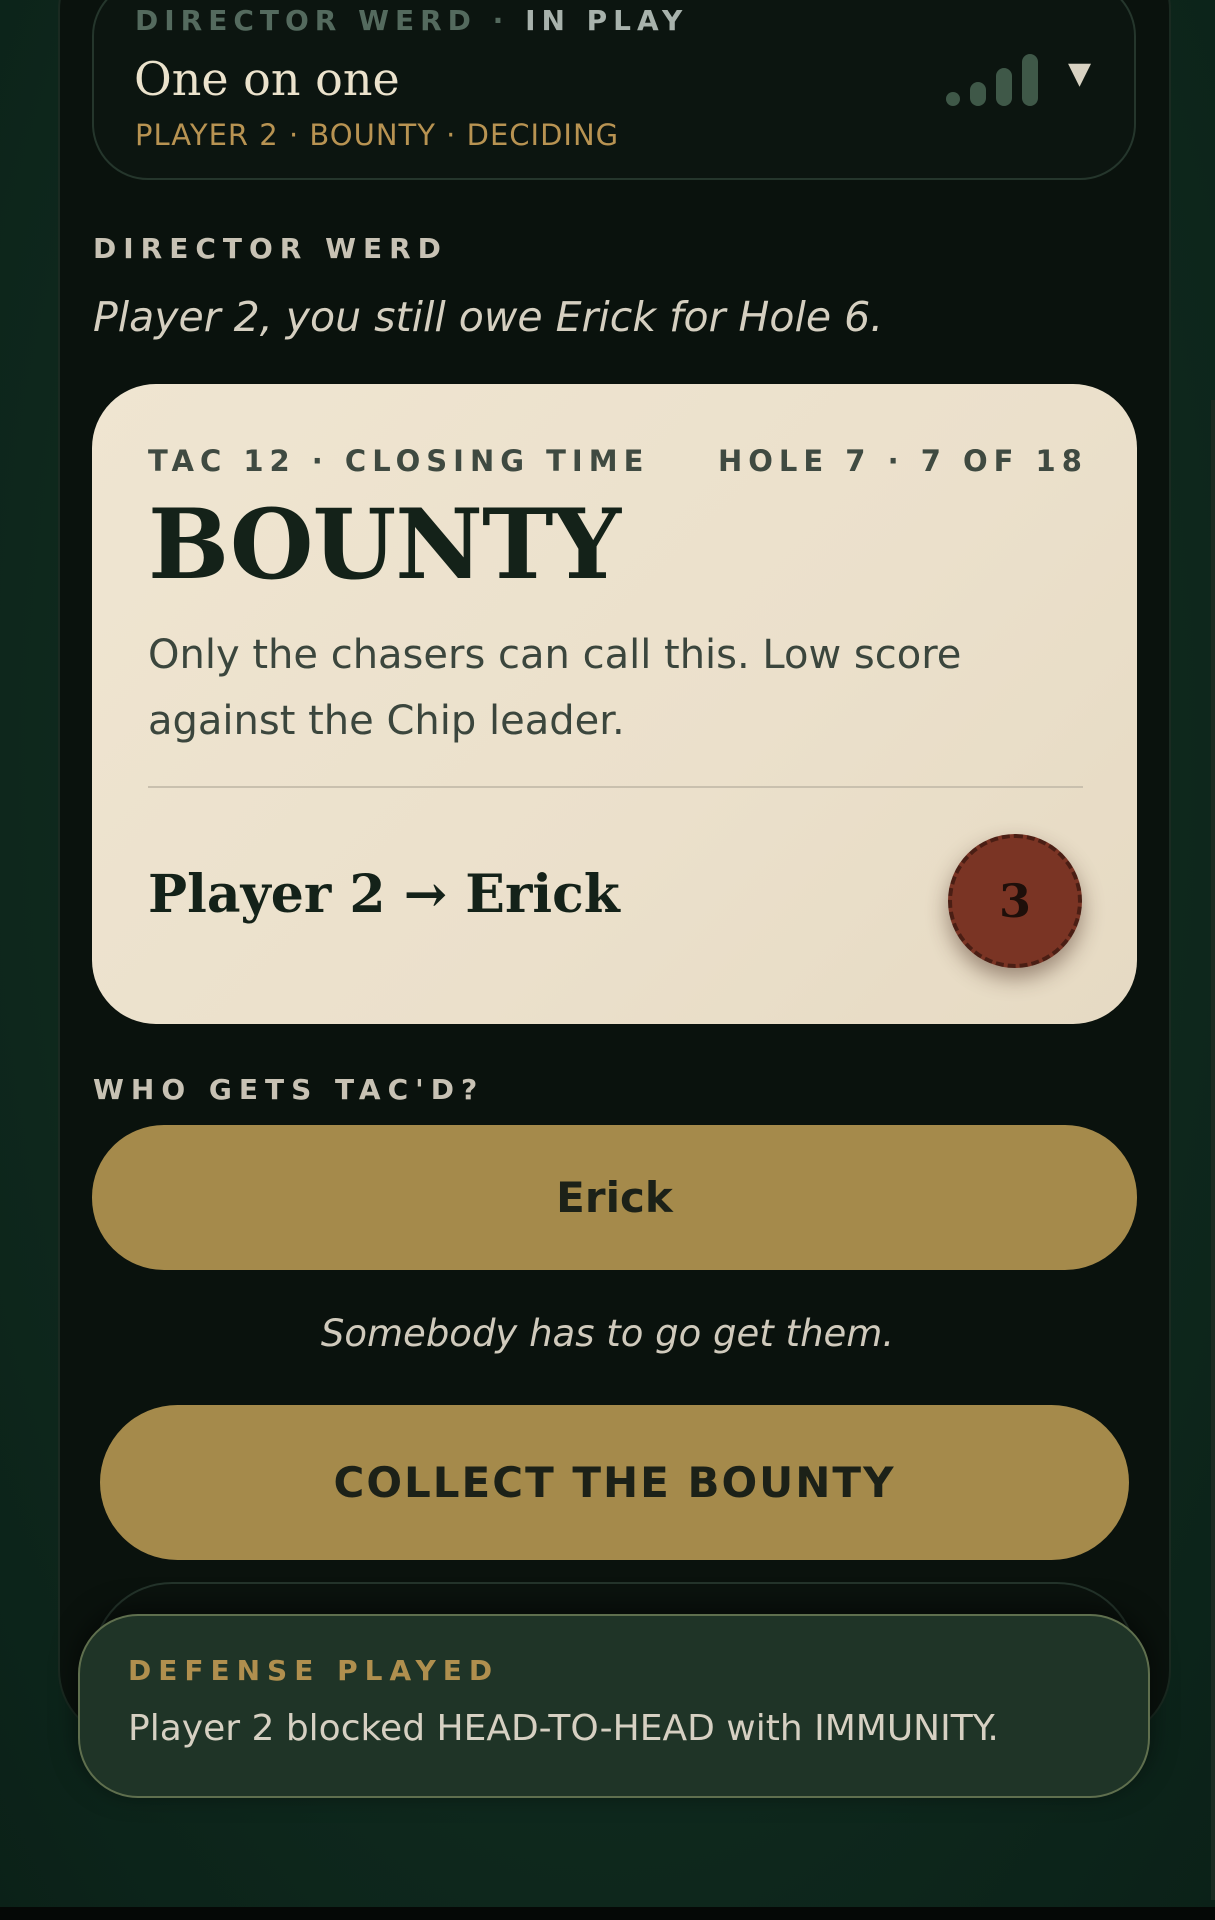  I want to click on chip-icon: 3, so click(1015, 901).